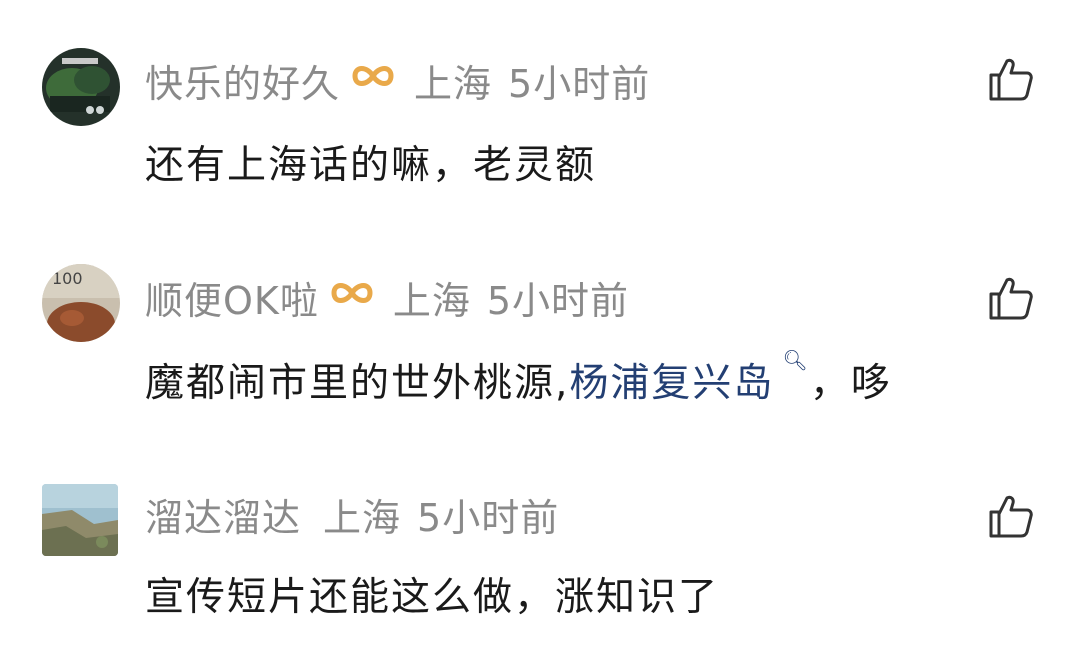 The height and width of the screenshot is (655, 1080). Describe the element at coordinates (795, 360) in the screenshot. I see `search-icon: 🔍︎` at that location.